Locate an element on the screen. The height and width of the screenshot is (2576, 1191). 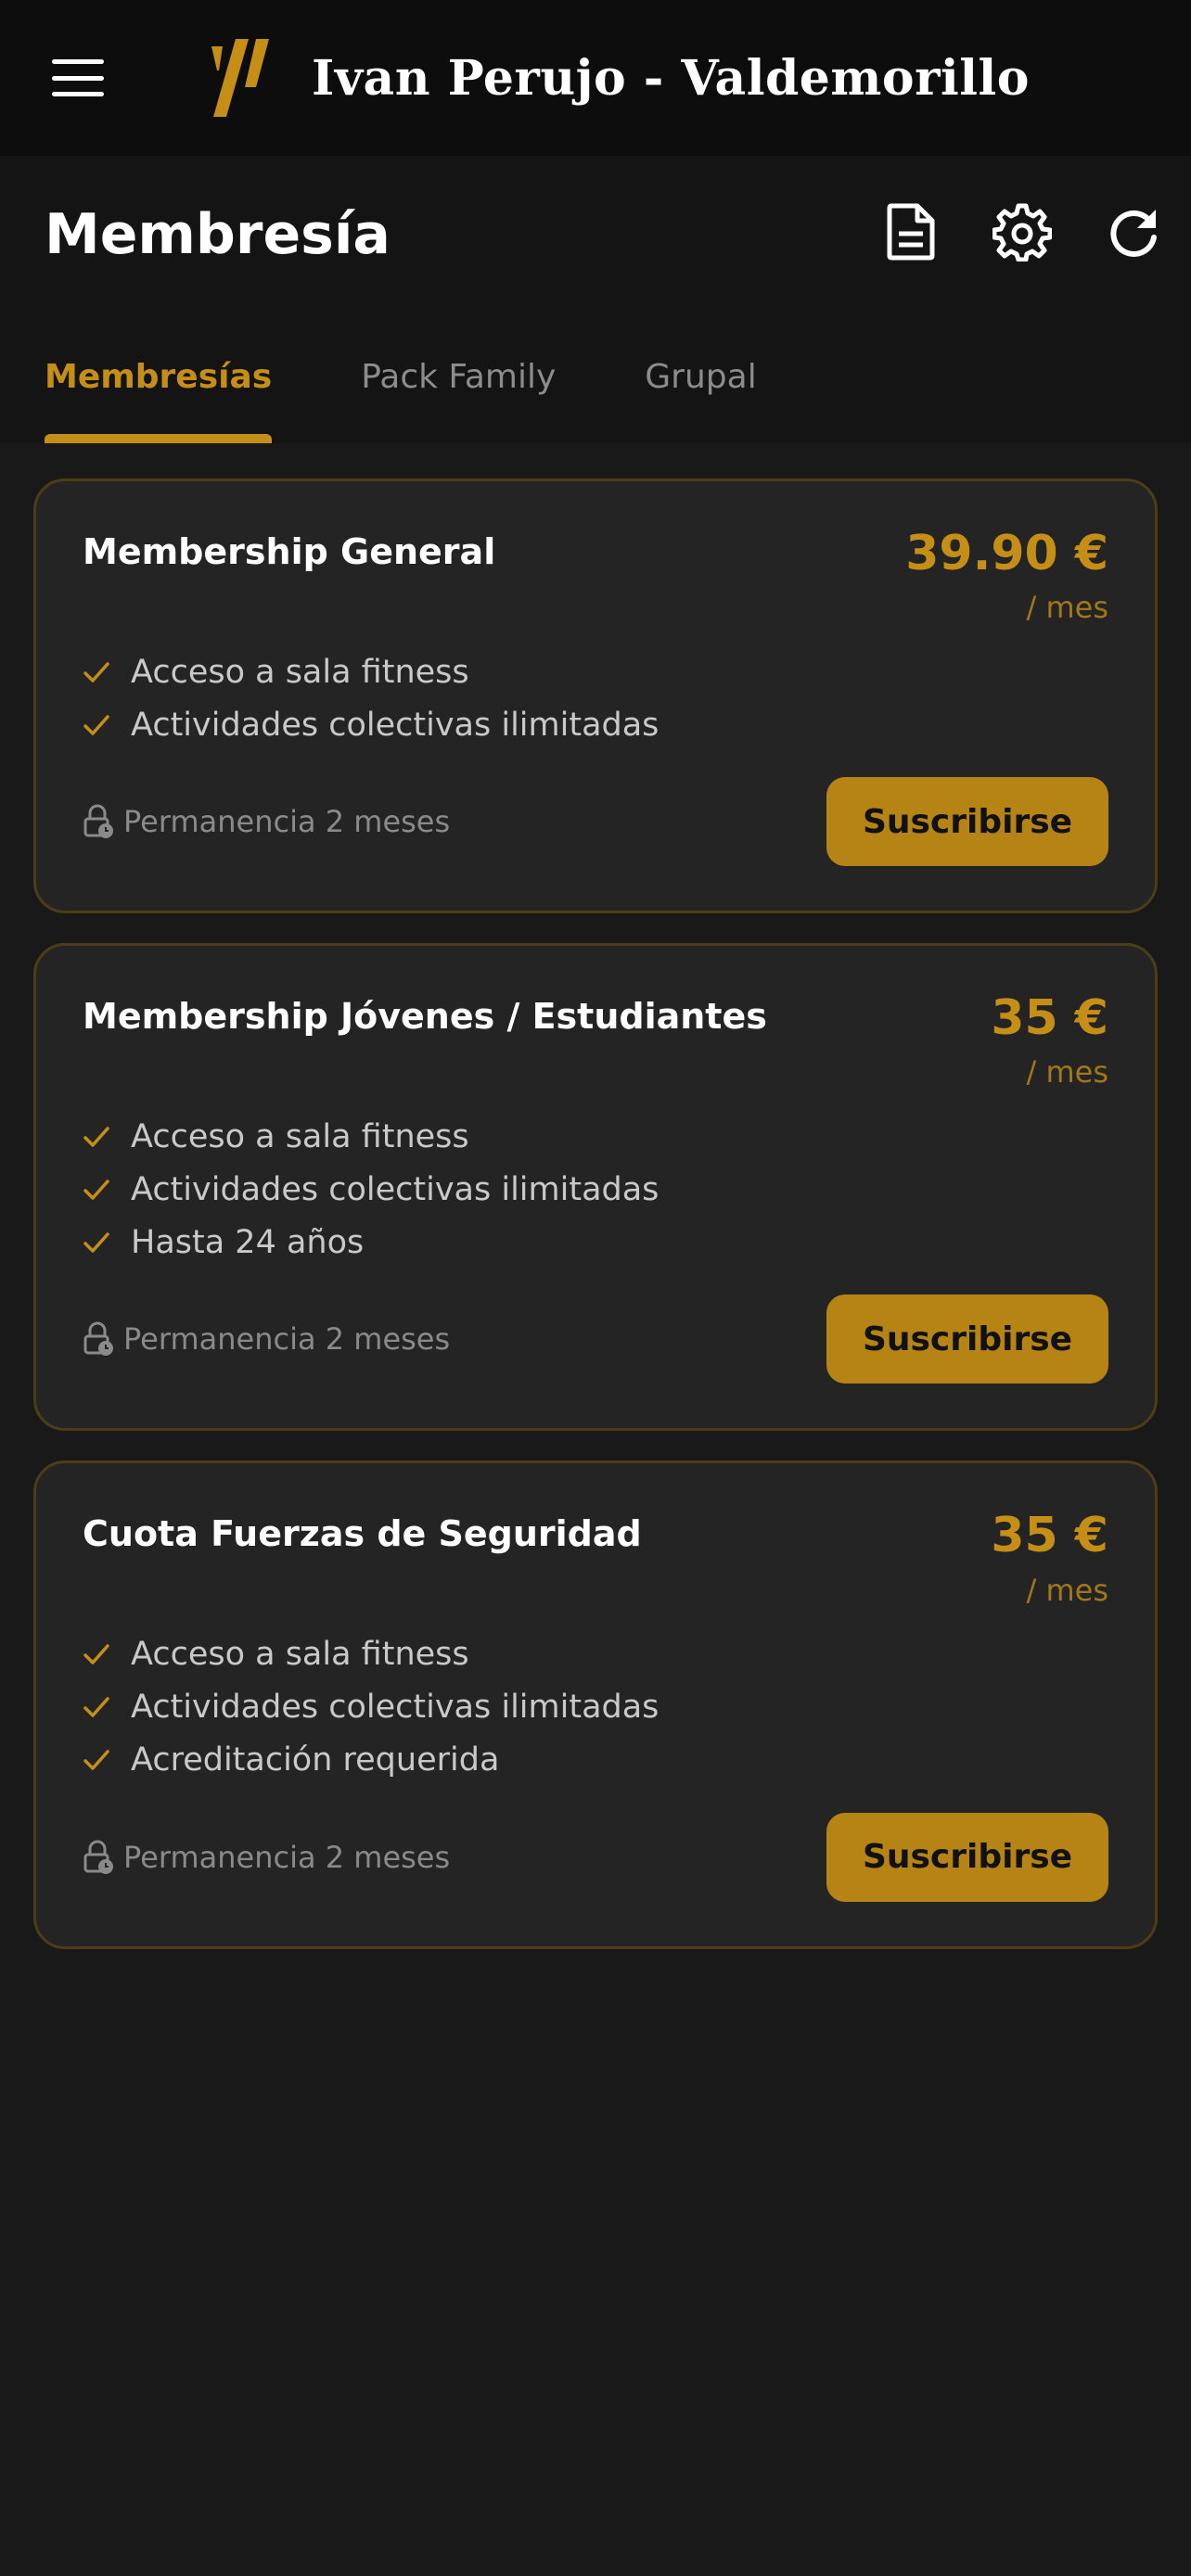
price-block: 39.90 € / mes is located at coordinates (1007, 576).